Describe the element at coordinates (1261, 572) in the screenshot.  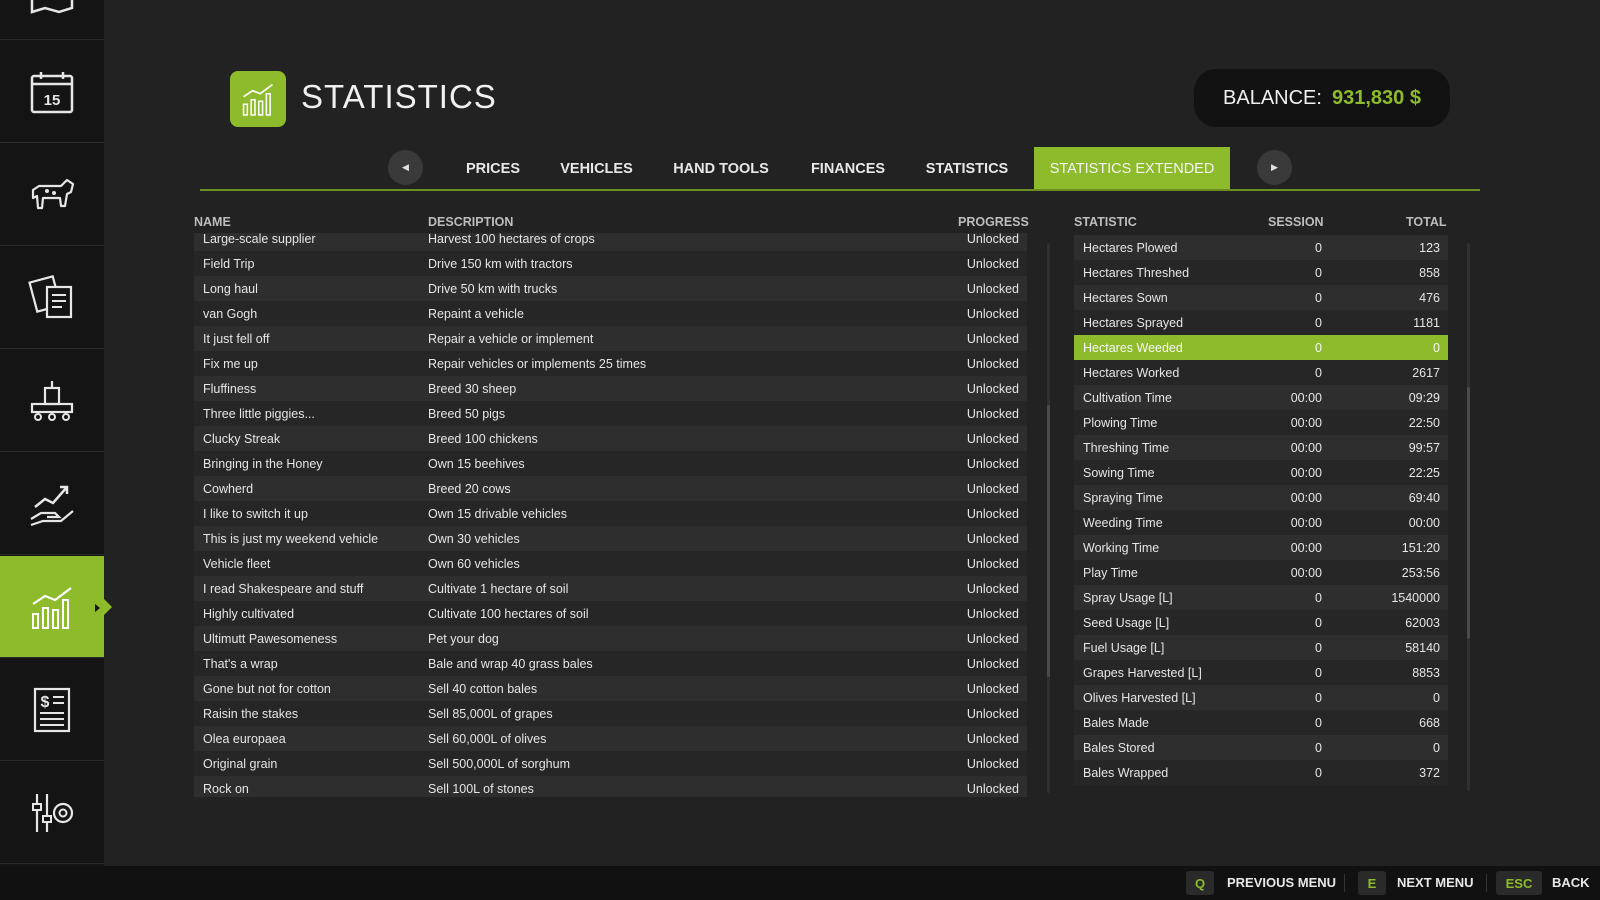
I see `statistic-row: Play Time 00:00 253:56` at that location.